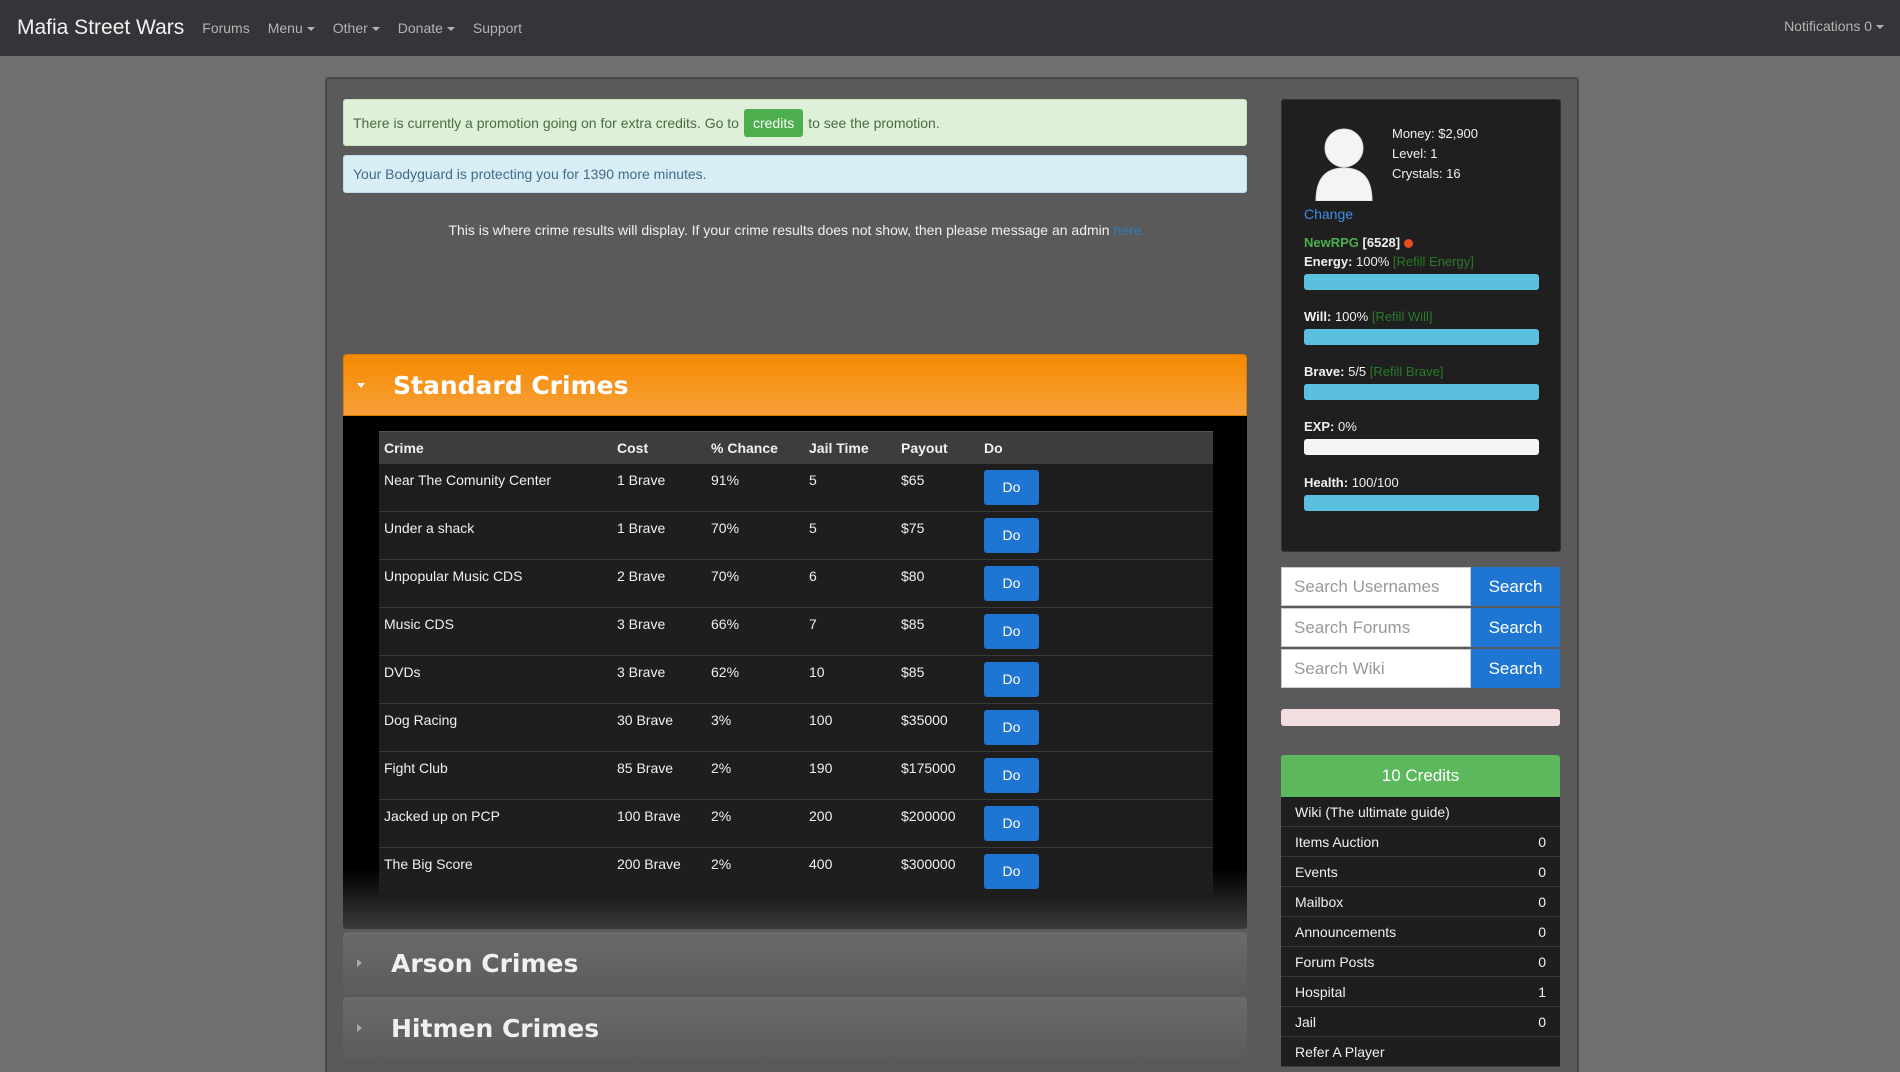 The height and width of the screenshot is (1072, 1900). I want to click on crime-name: Jacked up on PCP, so click(495, 823).